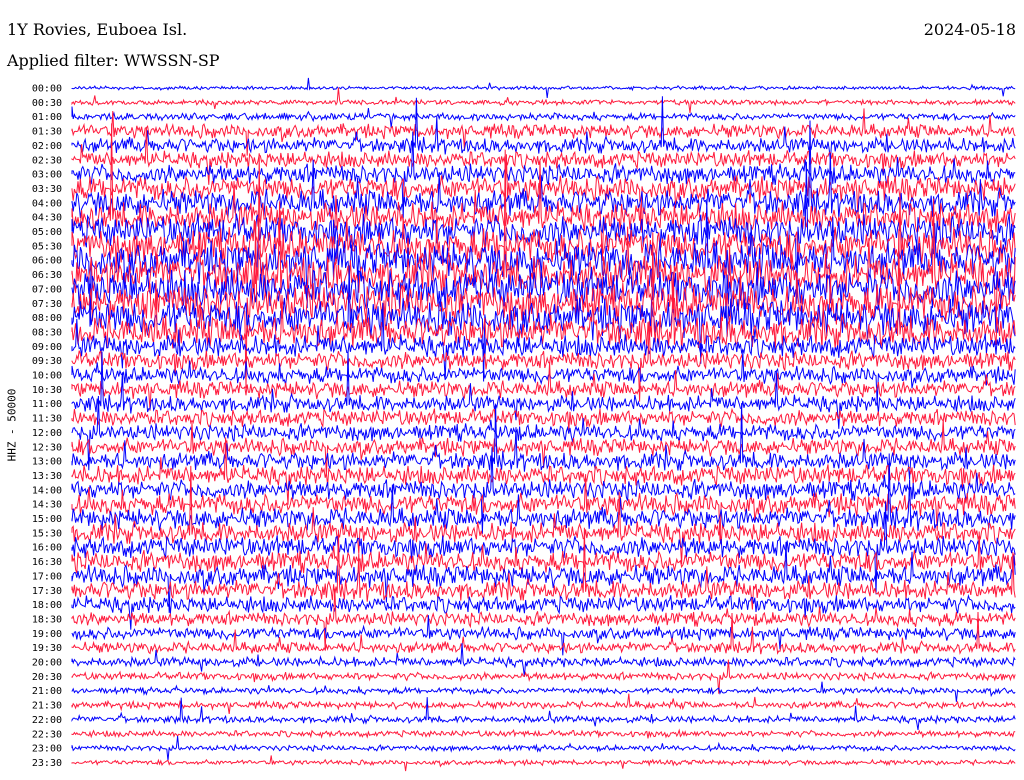 The width and height of the screenshot is (1024, 780). Describe the element at coordinates (47, 132) in the screenshot. I see `row-time-label: 01:30` at that location.